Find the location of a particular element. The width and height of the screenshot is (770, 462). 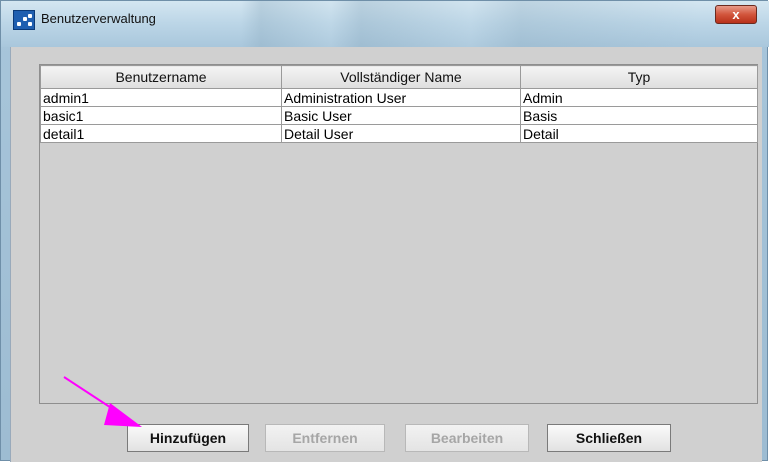

close-icon: x is located at coordinates (736, 14).